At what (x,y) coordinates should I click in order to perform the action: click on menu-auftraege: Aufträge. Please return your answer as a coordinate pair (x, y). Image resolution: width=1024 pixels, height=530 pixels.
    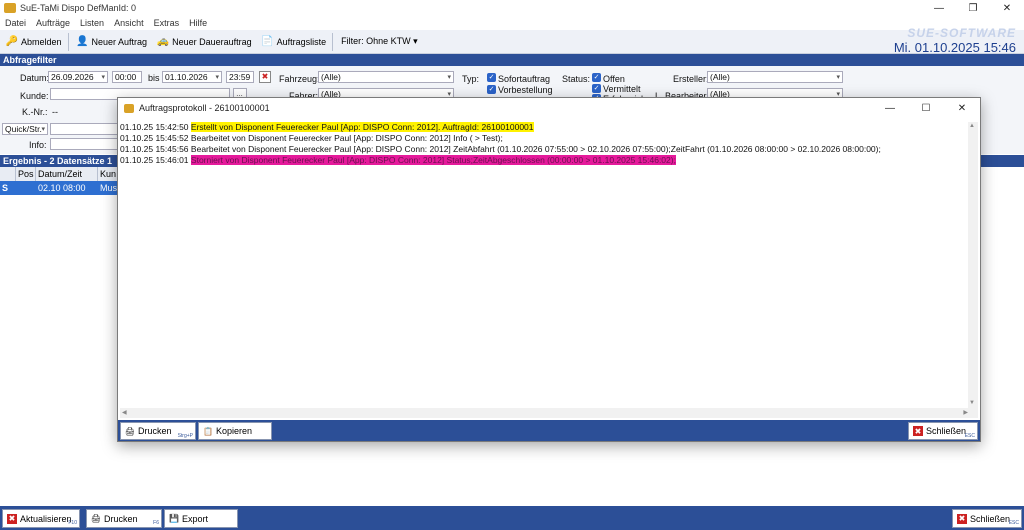
    Looking at the image, I should click on (53, 23).